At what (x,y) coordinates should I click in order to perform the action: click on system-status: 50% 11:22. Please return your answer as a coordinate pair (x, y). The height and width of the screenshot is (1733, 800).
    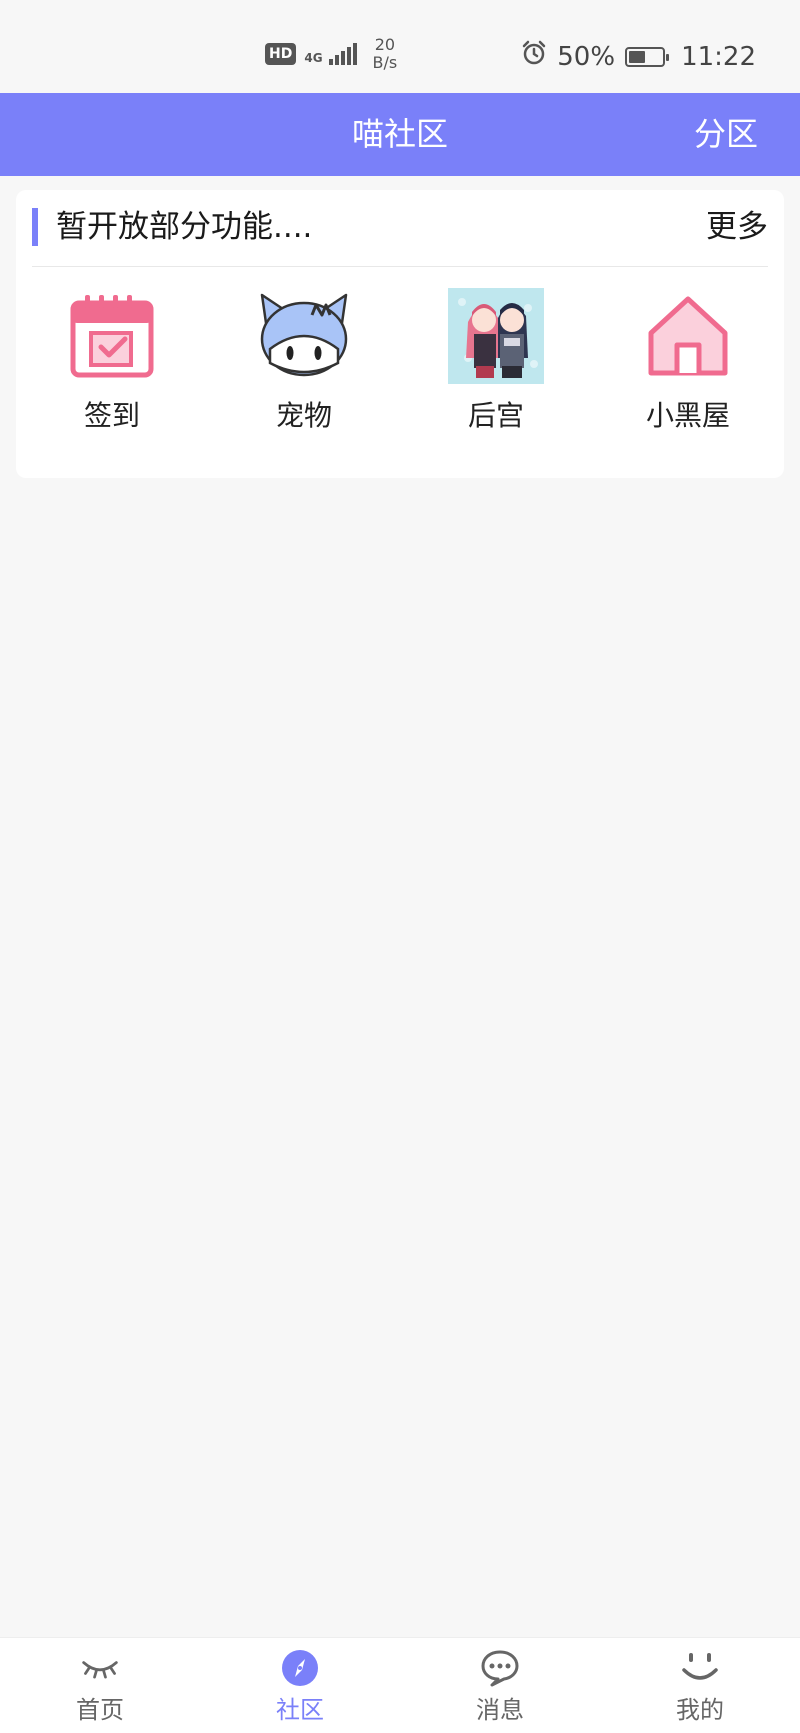
    Looking at the image, I should click on (638, 56).